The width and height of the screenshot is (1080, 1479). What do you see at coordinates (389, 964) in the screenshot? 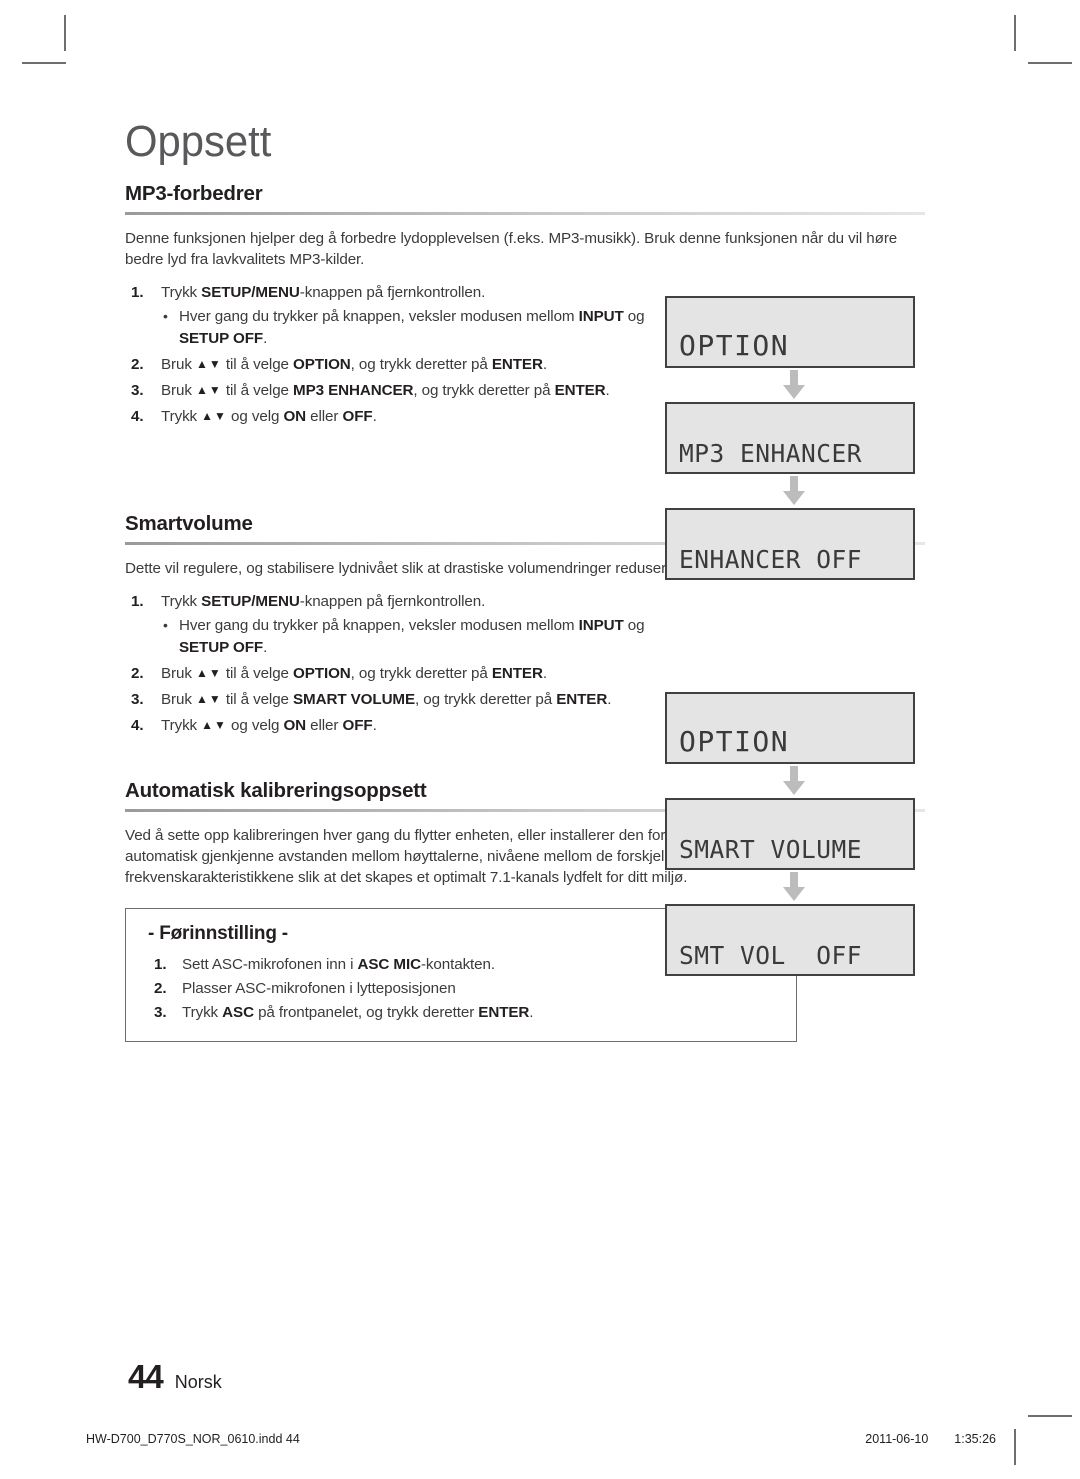
I see `step-text-bold: ASC MIC` at bounding box center [389, 964].